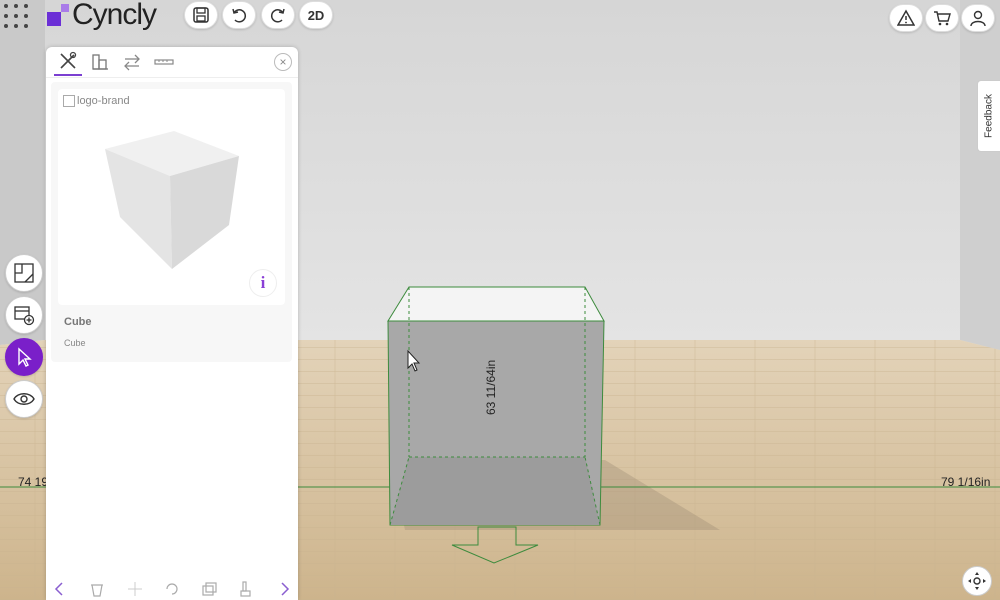 The width and height of the screenshot is (1000, 600). What do you see at coordinates (135, 589) in the screenshot?
I see `move-icon` at bounding box center [135, 589].